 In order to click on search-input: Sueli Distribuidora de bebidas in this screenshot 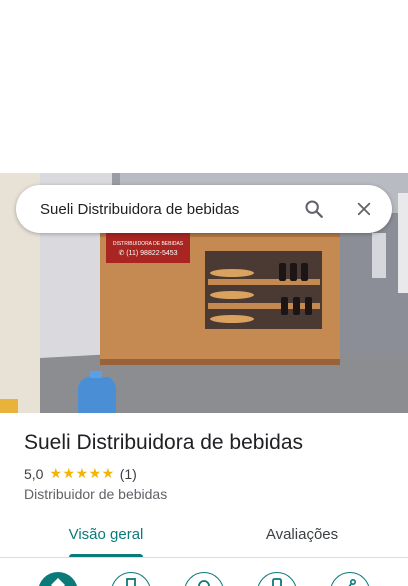, I will do `click(156, 209)`.